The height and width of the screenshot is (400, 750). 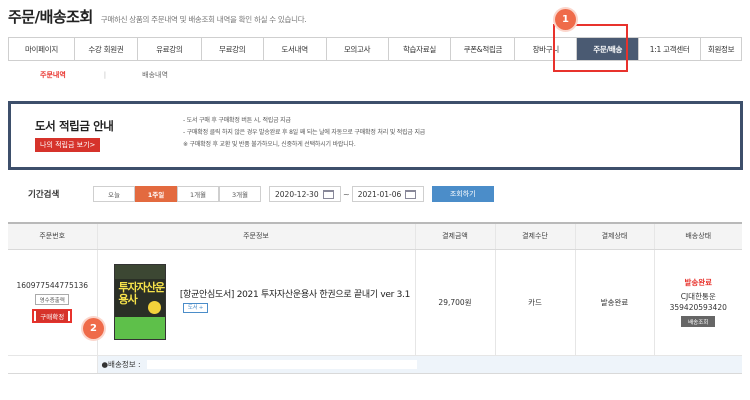 I want to click on nav-item-coupons: 쿠폰&적립금, so click(x=483, y=49).